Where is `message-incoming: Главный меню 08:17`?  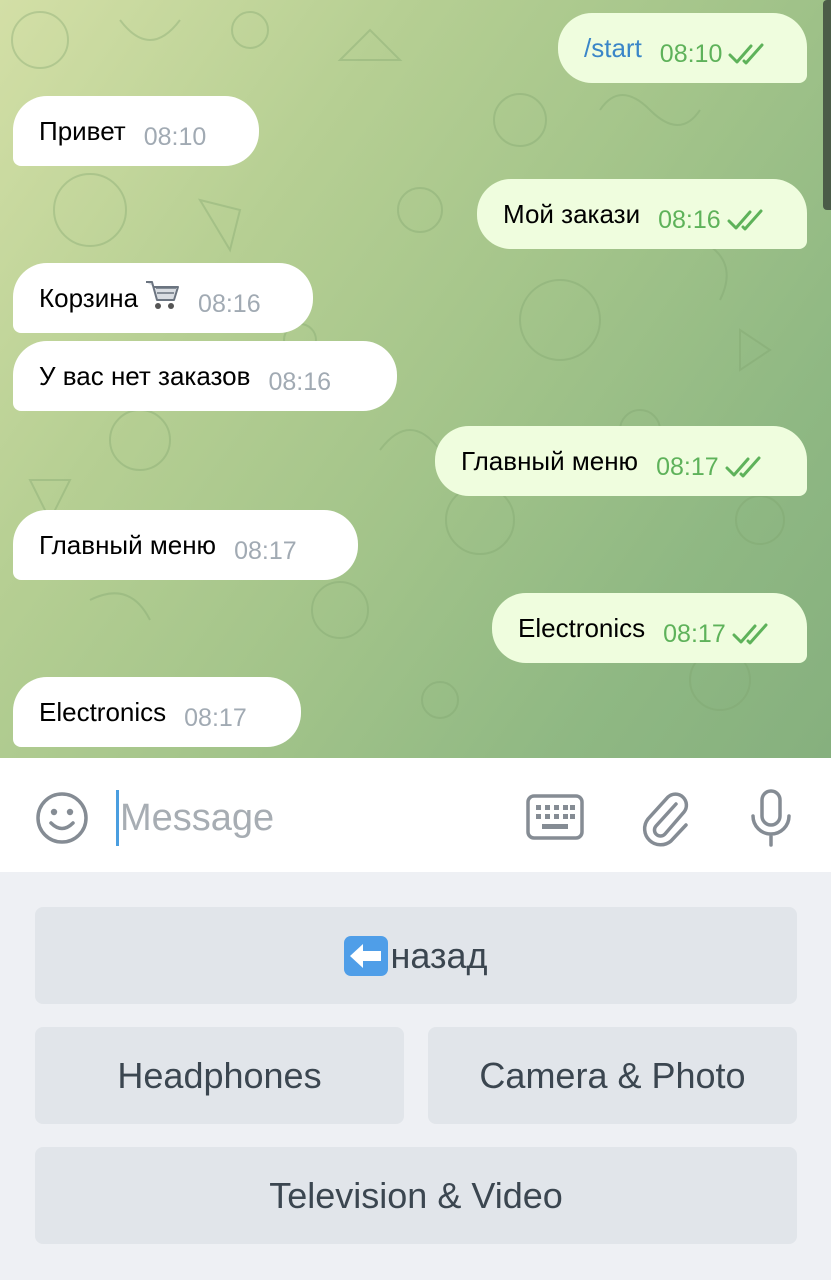 message-incoming: Главный меню 08:17 is located at coordinates (185, 545).